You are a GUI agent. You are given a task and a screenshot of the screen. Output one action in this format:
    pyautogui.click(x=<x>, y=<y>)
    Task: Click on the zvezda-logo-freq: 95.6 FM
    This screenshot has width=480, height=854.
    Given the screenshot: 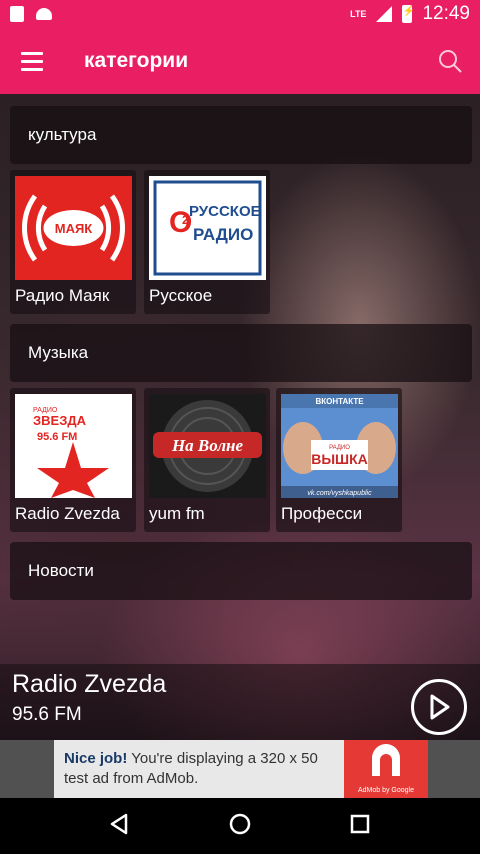 What is the action you would take?
    pyautogui.click(x=57, y=437)
    